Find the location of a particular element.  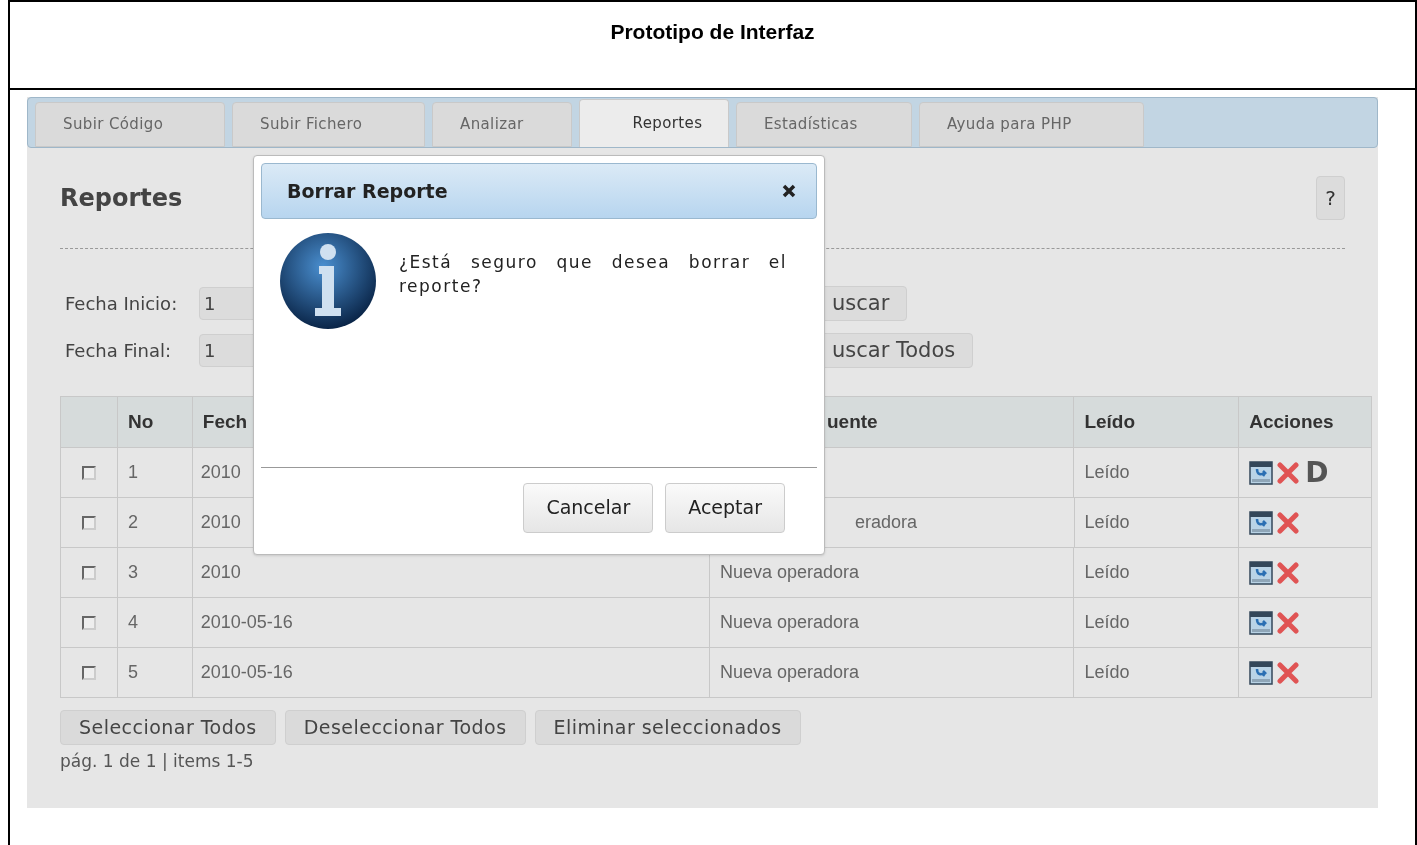

table-action-button: Seleccionar Todos is located at coordinates (168, 727).